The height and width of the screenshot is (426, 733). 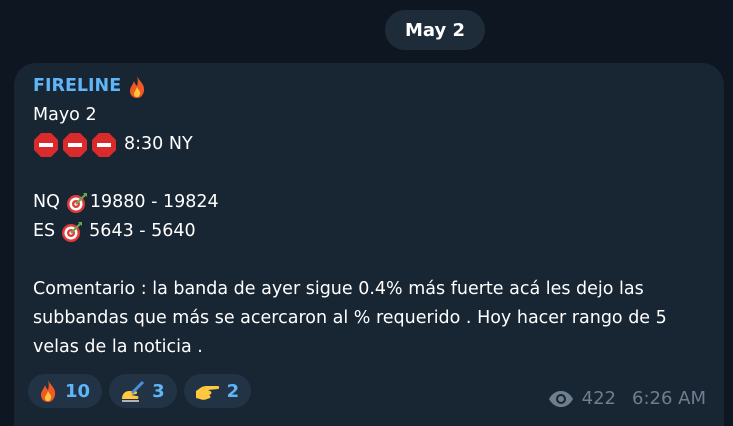 I want to click on nq-line: NQ 19880 - 19824, so click(x=373, y=202).